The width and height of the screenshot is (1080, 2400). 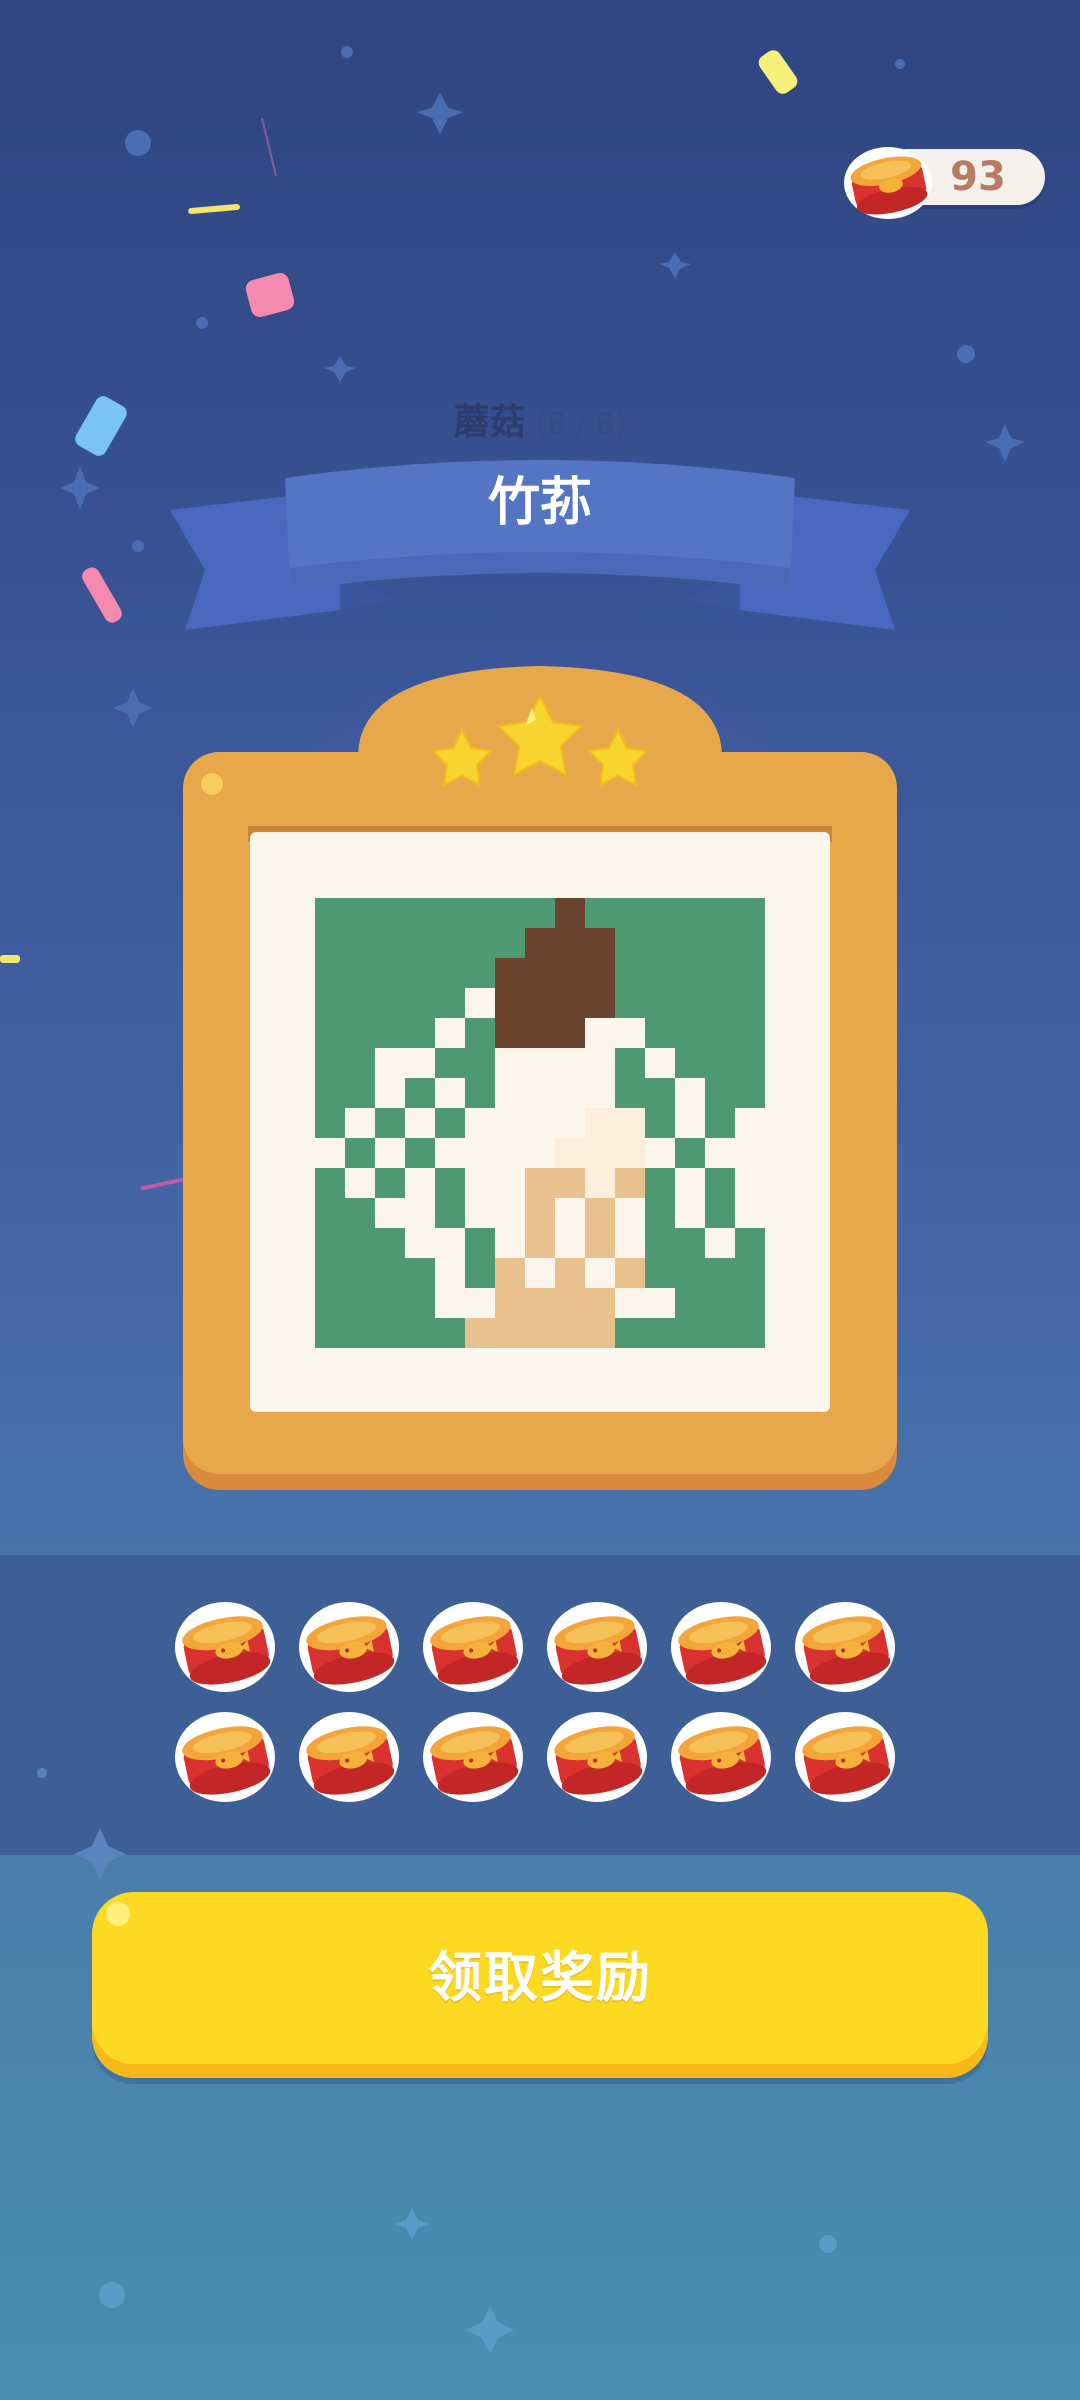 I want to click on claim-reward-button: 领取奖励, so click(x=540, y=1985).